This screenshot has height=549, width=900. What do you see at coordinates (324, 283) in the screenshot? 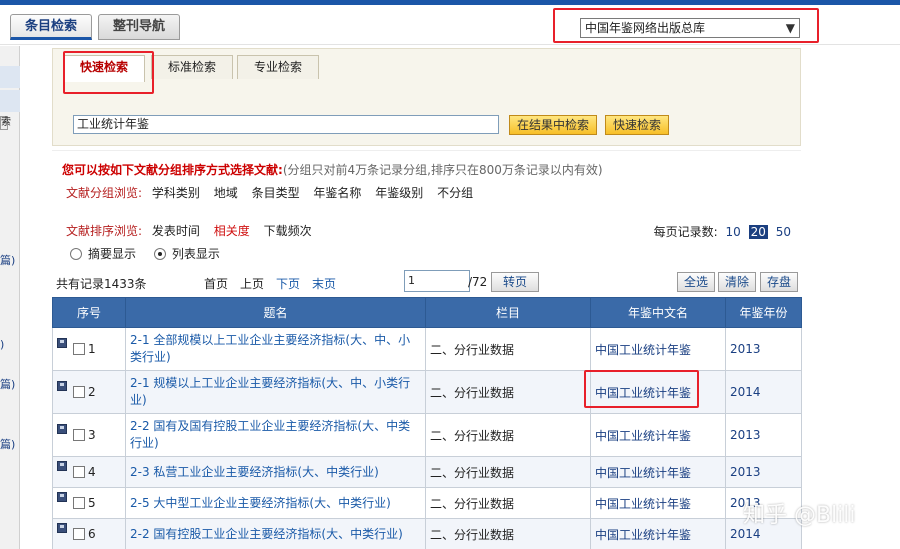
I see `last-page-link: 末页` at bounding box center [324, 283].